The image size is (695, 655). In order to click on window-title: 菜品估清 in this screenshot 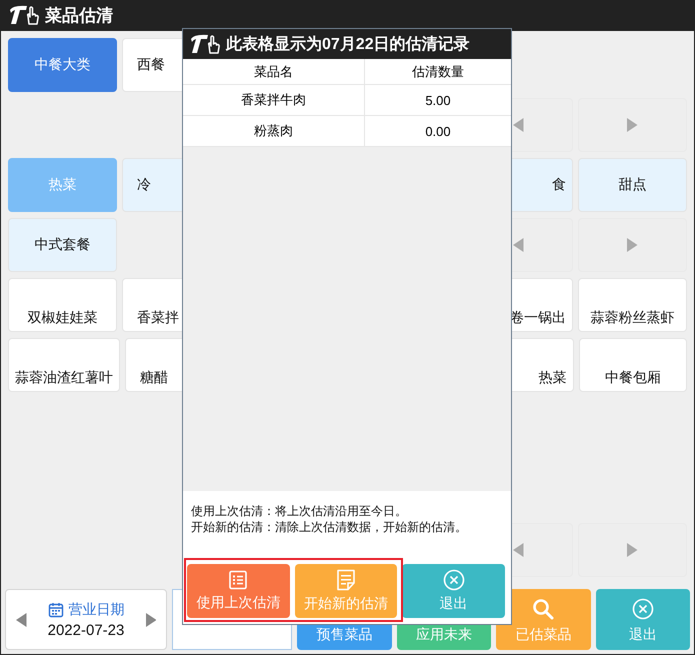, I will do `click(79, 15)`.